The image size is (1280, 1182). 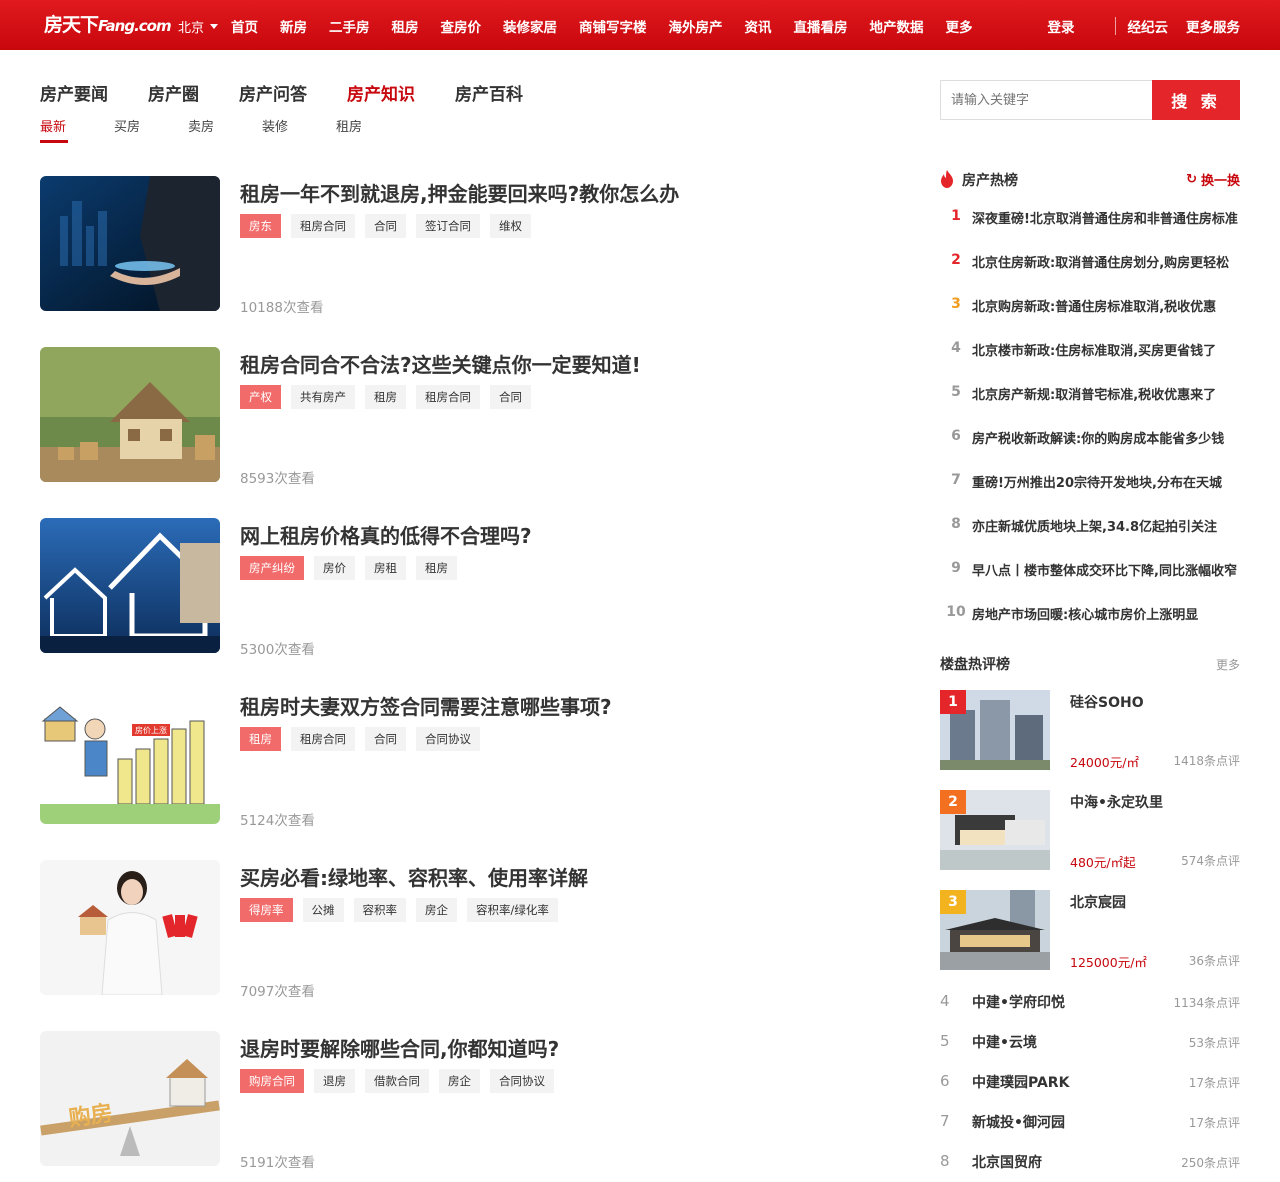 I want to click on property-name: 中建璞园PARK, so click(x=1020, y=1082).